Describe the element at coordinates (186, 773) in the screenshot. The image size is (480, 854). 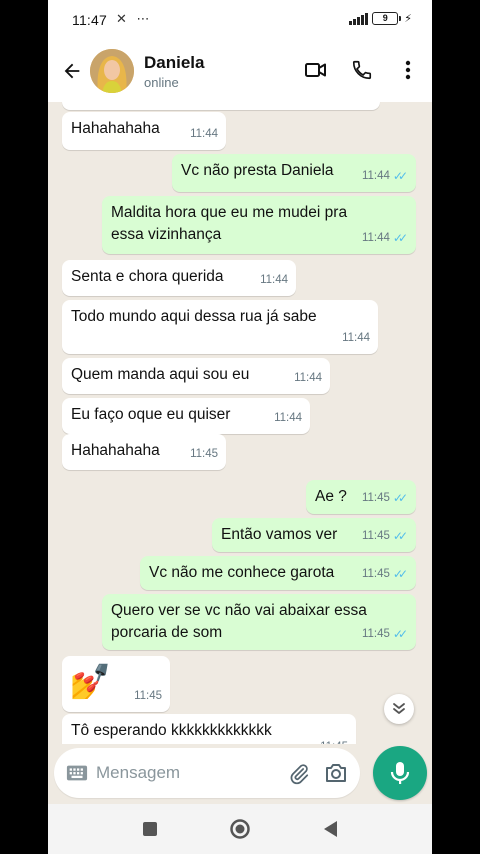
I see `message-input` at that location.